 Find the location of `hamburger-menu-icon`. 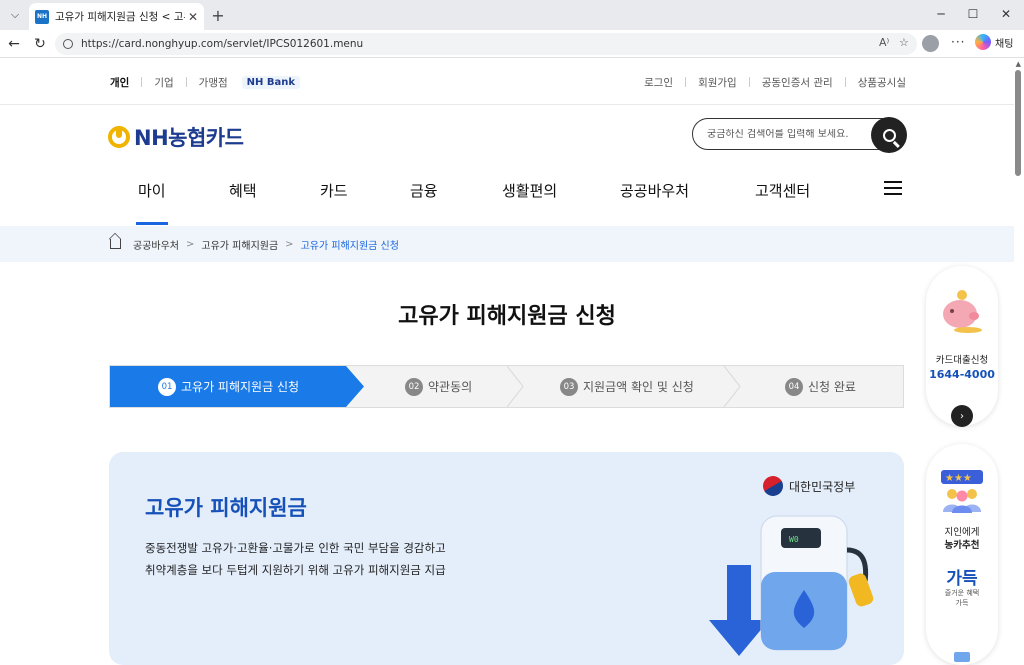

hamburger-menu-icon is located at coordinates (893, 188).